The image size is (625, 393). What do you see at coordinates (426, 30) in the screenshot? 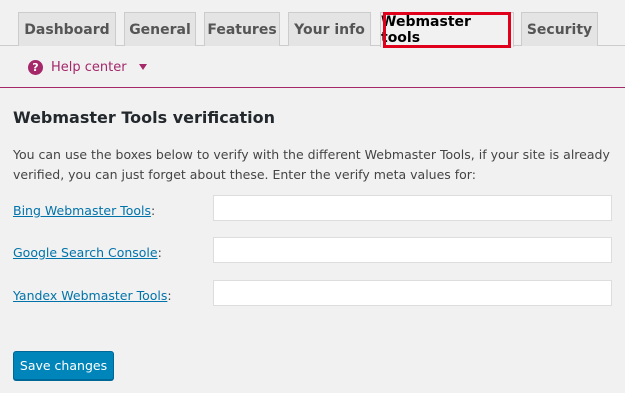
I see `tab-label: Webmaster tools` at bounding box center [426, 30].